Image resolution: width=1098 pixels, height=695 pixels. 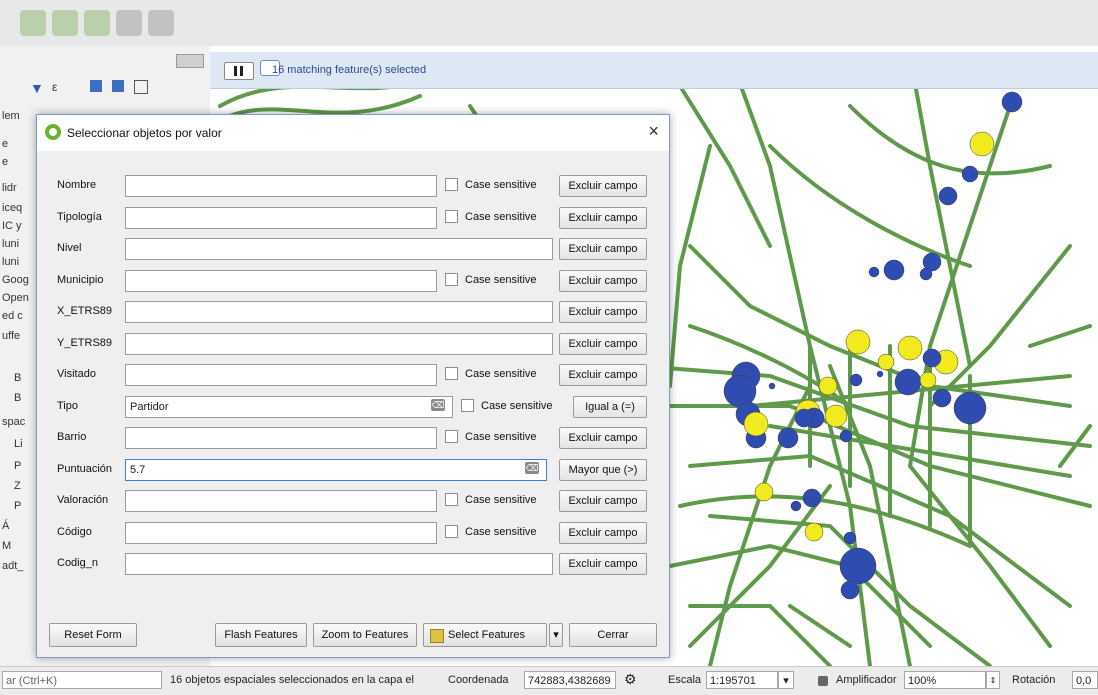 What do you see at coordinates (630, 679) in the screenshot?
I see `coordinate-toggle-icon: ⚙` at bounding box center [630, 679].